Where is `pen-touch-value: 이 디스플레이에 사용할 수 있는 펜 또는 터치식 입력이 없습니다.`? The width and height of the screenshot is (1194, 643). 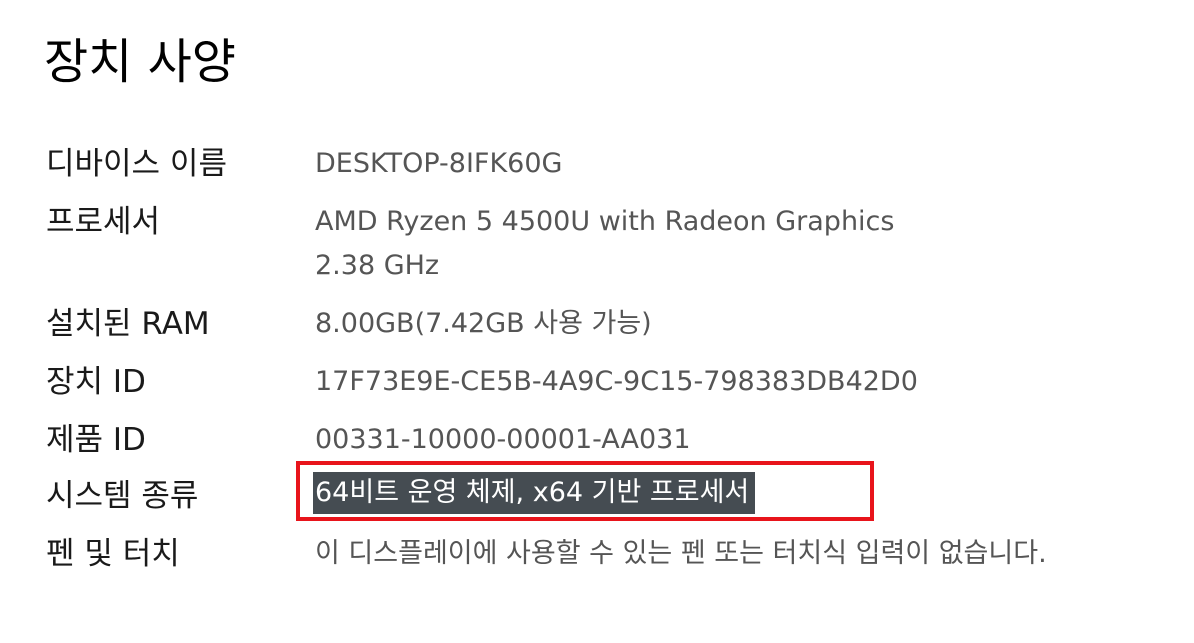 pen-touch-value: 이 디스플레이에 사용할 수 있는 펜 또는 터치식 입력이 없습니다. is located at coordinates (705, 554).